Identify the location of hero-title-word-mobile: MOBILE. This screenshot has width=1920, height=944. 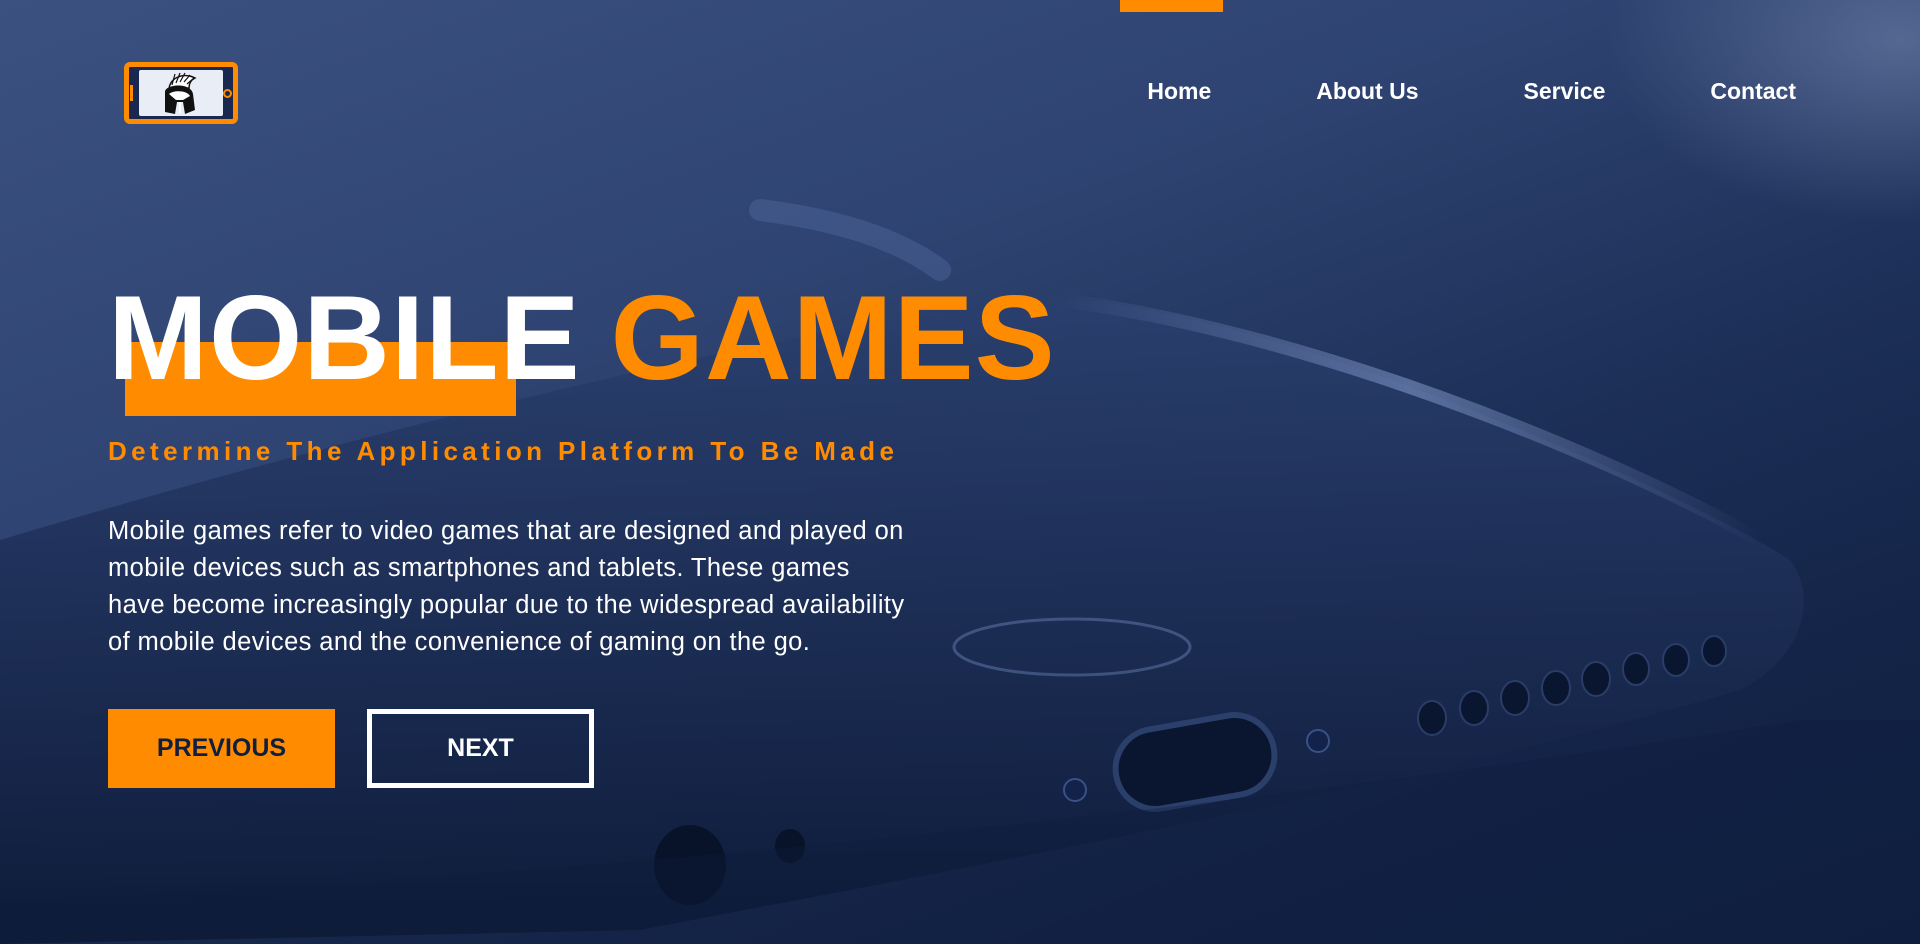
(344, 338).